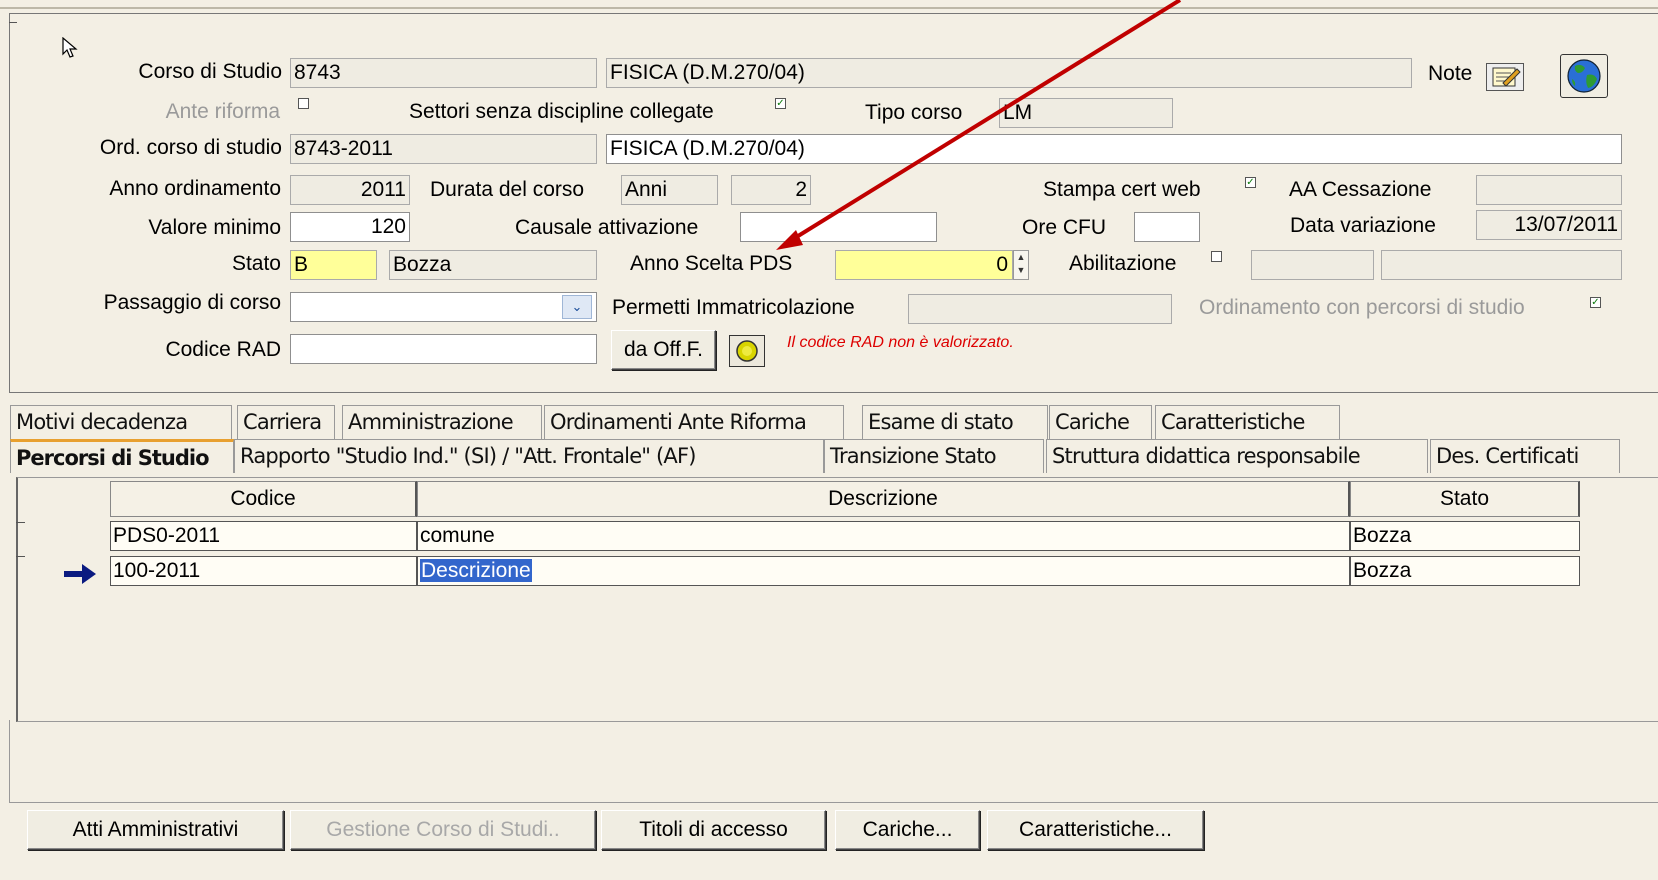 The width and height of the screenshot is (1658, 880). I want to click on tab-caratteristiche: Caratteristiche, so click(1247, 422).